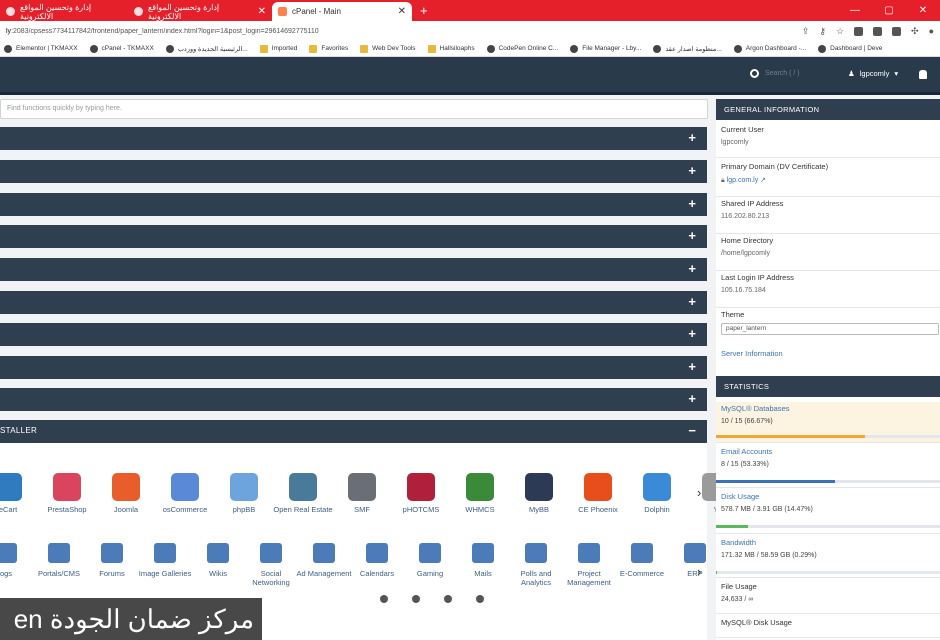 This screenshot has width=940, height=640. I want to click on app-tile: PrestaShop, so click(67, 493).